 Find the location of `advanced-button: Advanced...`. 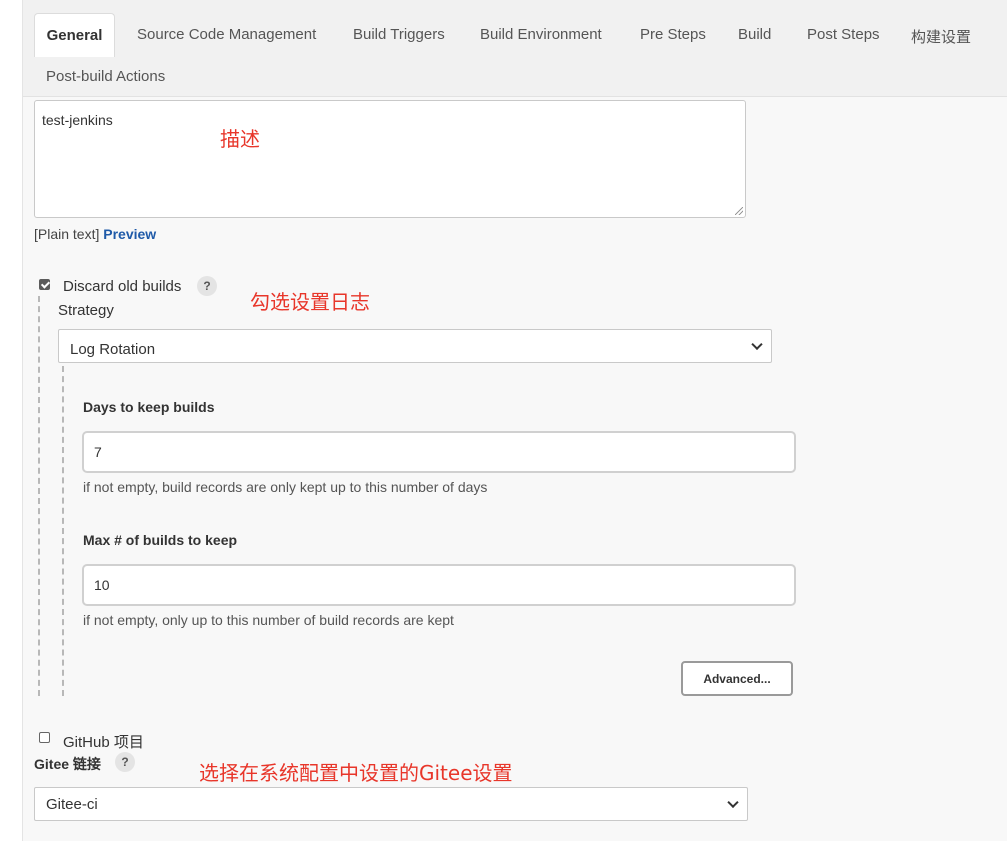

advanced-button: Advanced... is located at coordinates (737, 678).